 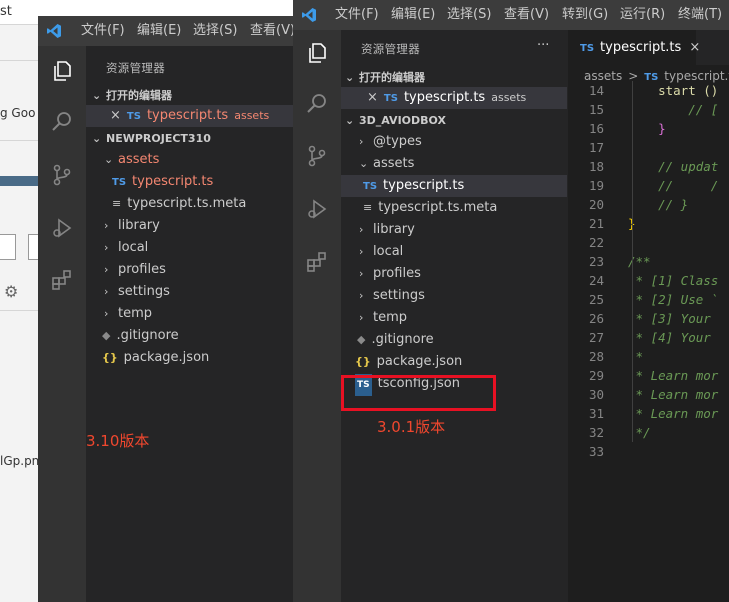 I want to click on line-number: 16, so click(x=596, y=128).